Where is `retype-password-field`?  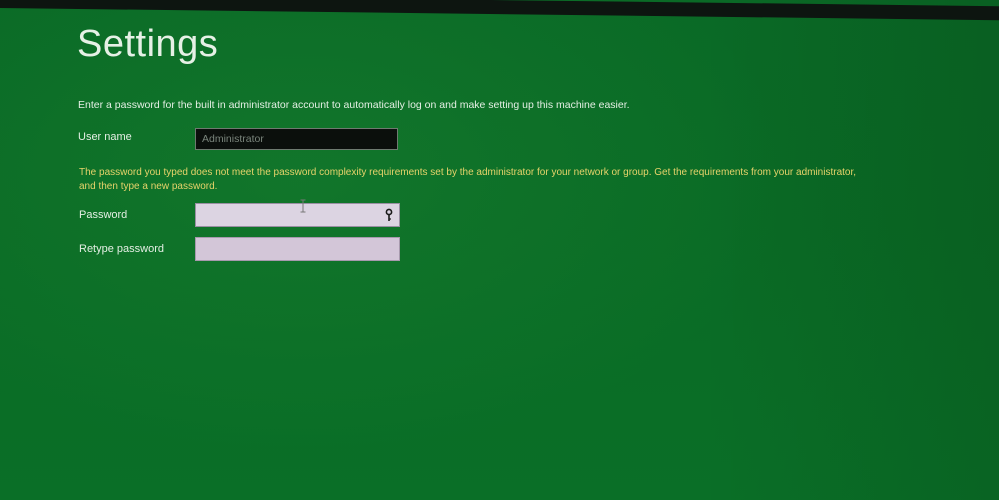
retype-password-field is located at coordinates (297, 249).